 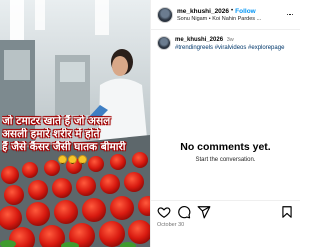 What do you see at coordinates (51, 134) in the screenshot?
I see `overlay-line-2: असली हमारे शरीर में होते` at bounding box center [51, 134].